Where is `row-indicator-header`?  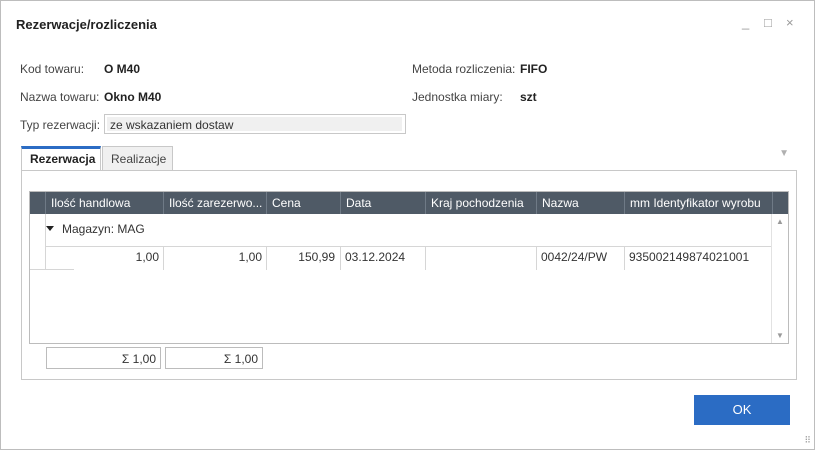 row-indicator-header is located at coordinates (38, 203).